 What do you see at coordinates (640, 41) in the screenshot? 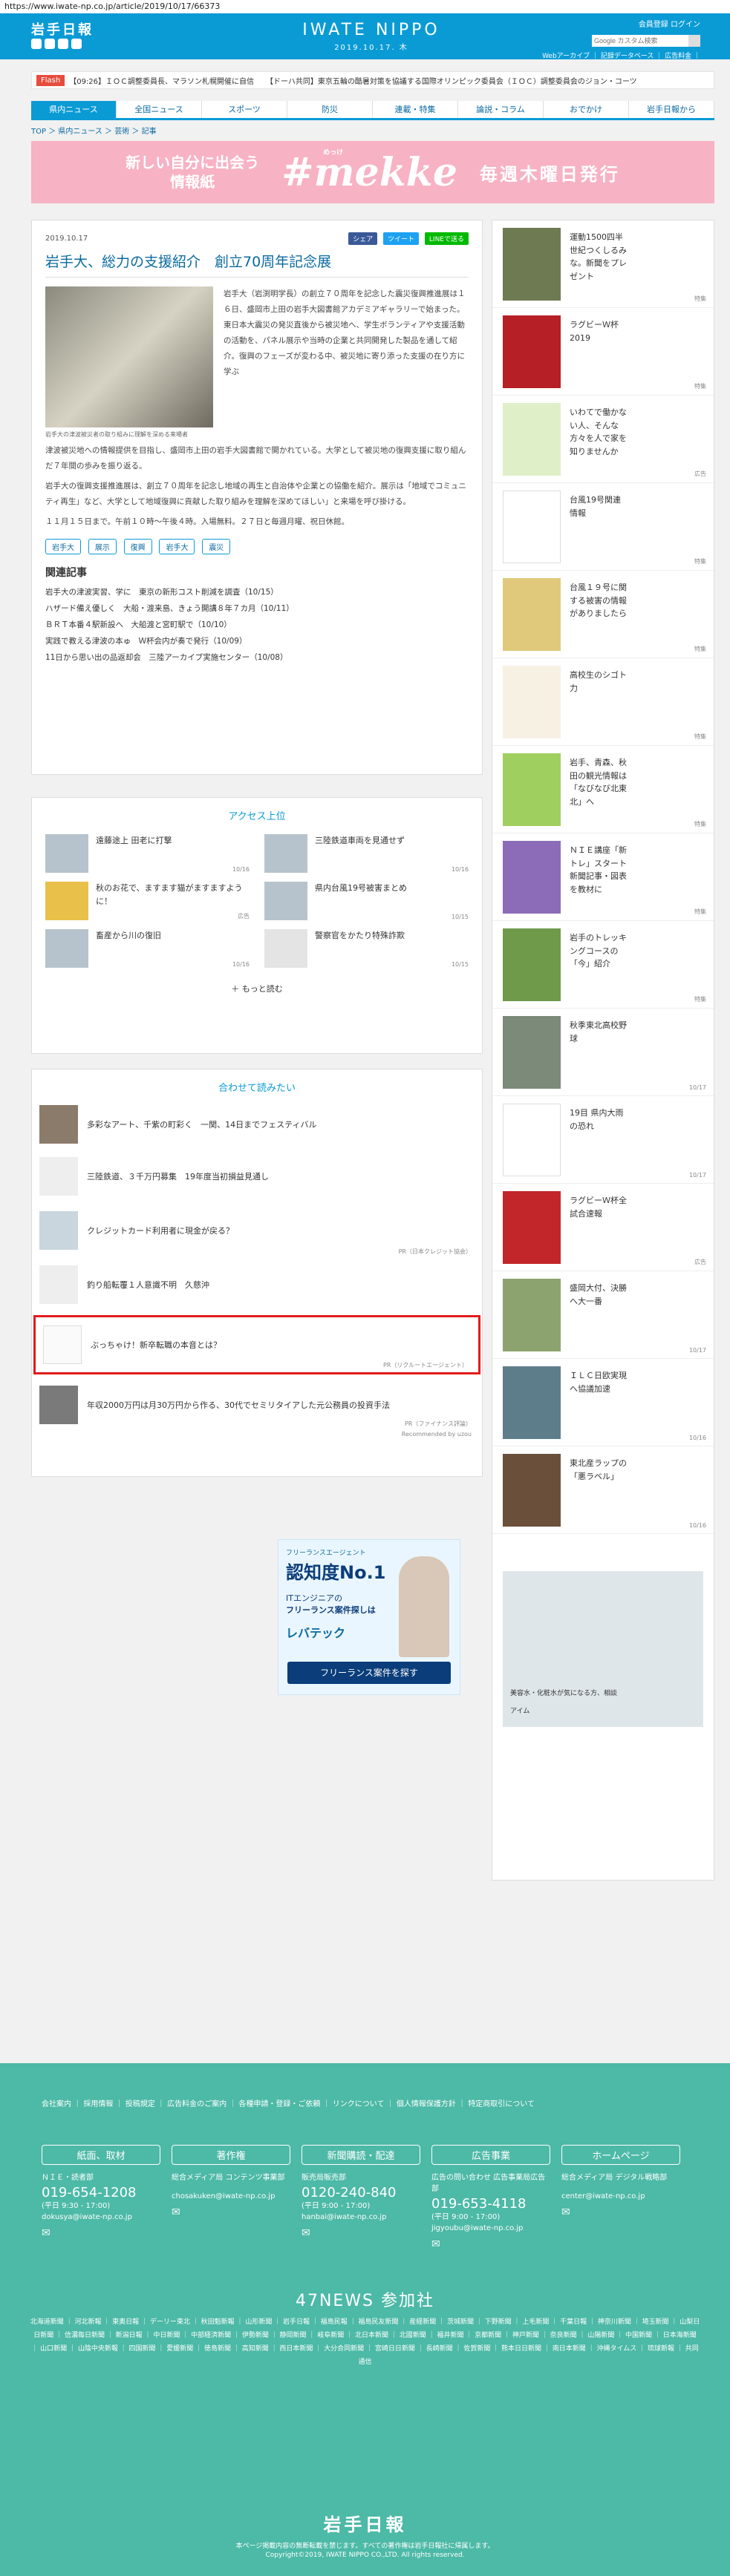
I see `search-input` at bounding box center [640, 41].